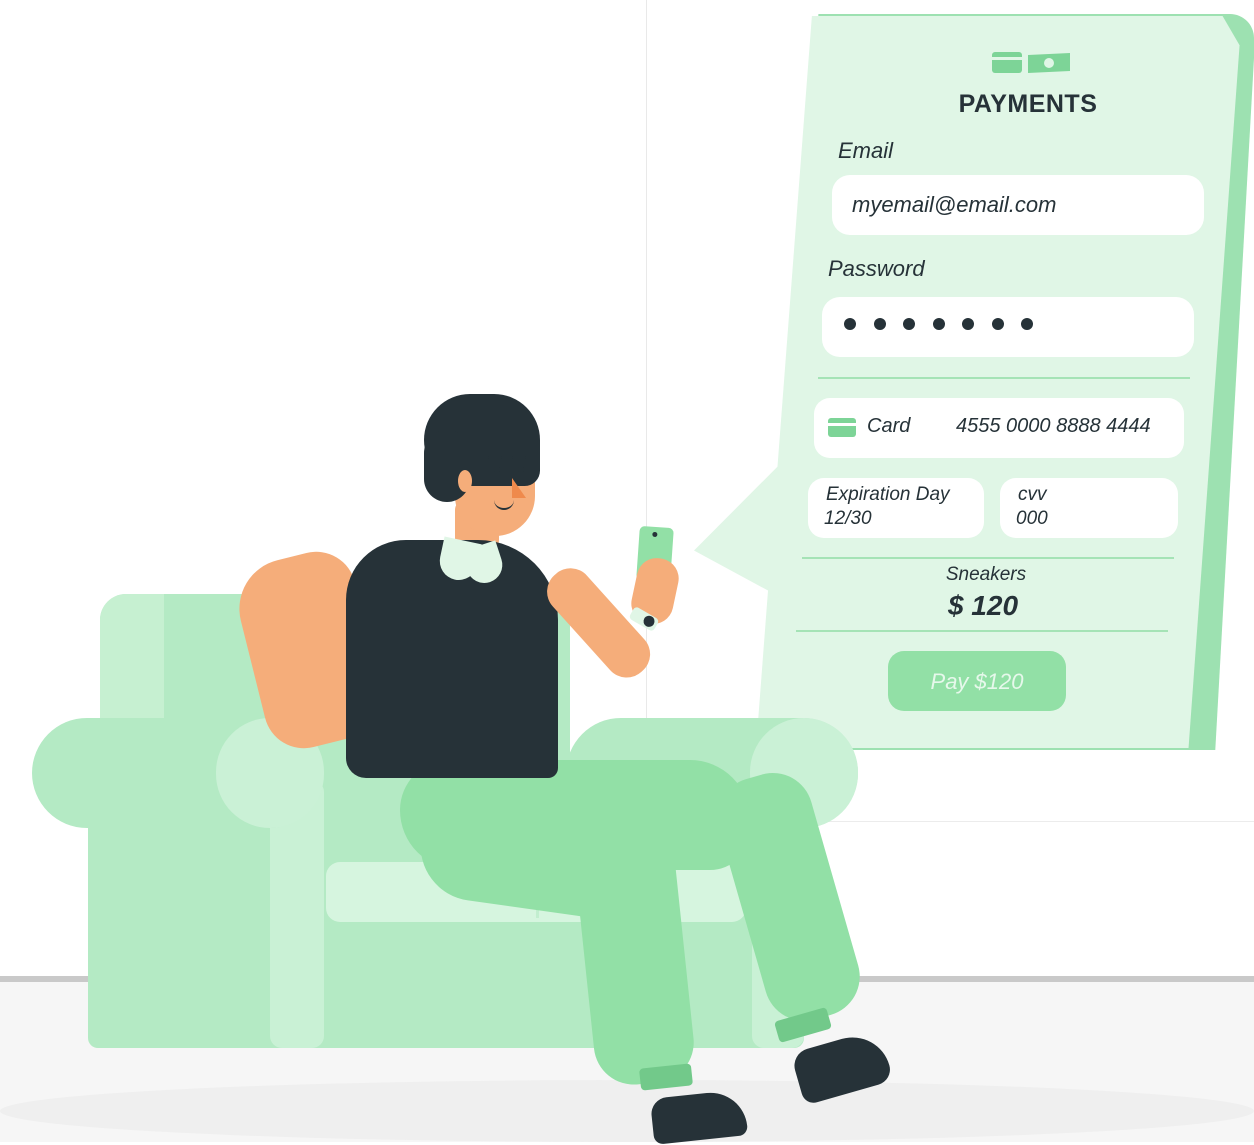 The width and height of the screenshot is (1254, 1145). I want to click on card-number: 4555 0000 8888 4444, so click(1053, 426).